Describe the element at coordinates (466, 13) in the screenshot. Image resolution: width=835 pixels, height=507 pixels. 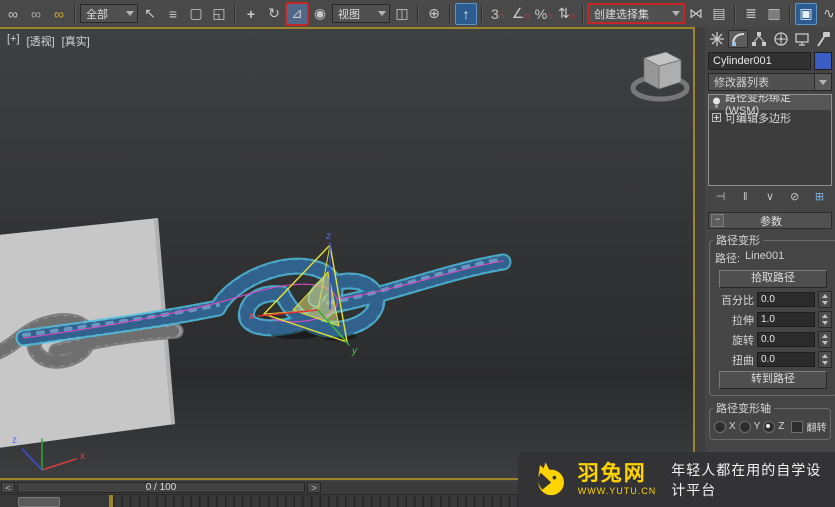
I see `keyboard-shortcut-override-icon: ↑` at that location.